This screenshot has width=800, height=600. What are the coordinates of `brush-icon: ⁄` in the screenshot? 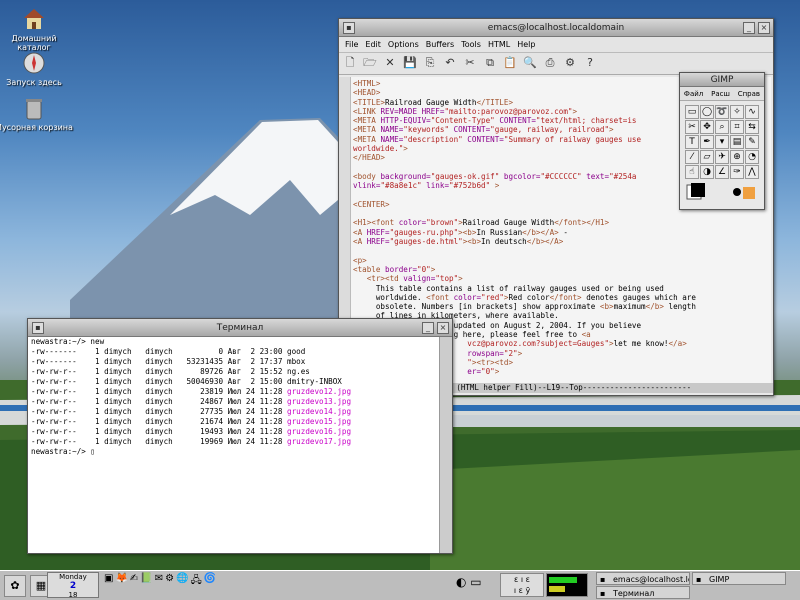 It's located at (692, 157).